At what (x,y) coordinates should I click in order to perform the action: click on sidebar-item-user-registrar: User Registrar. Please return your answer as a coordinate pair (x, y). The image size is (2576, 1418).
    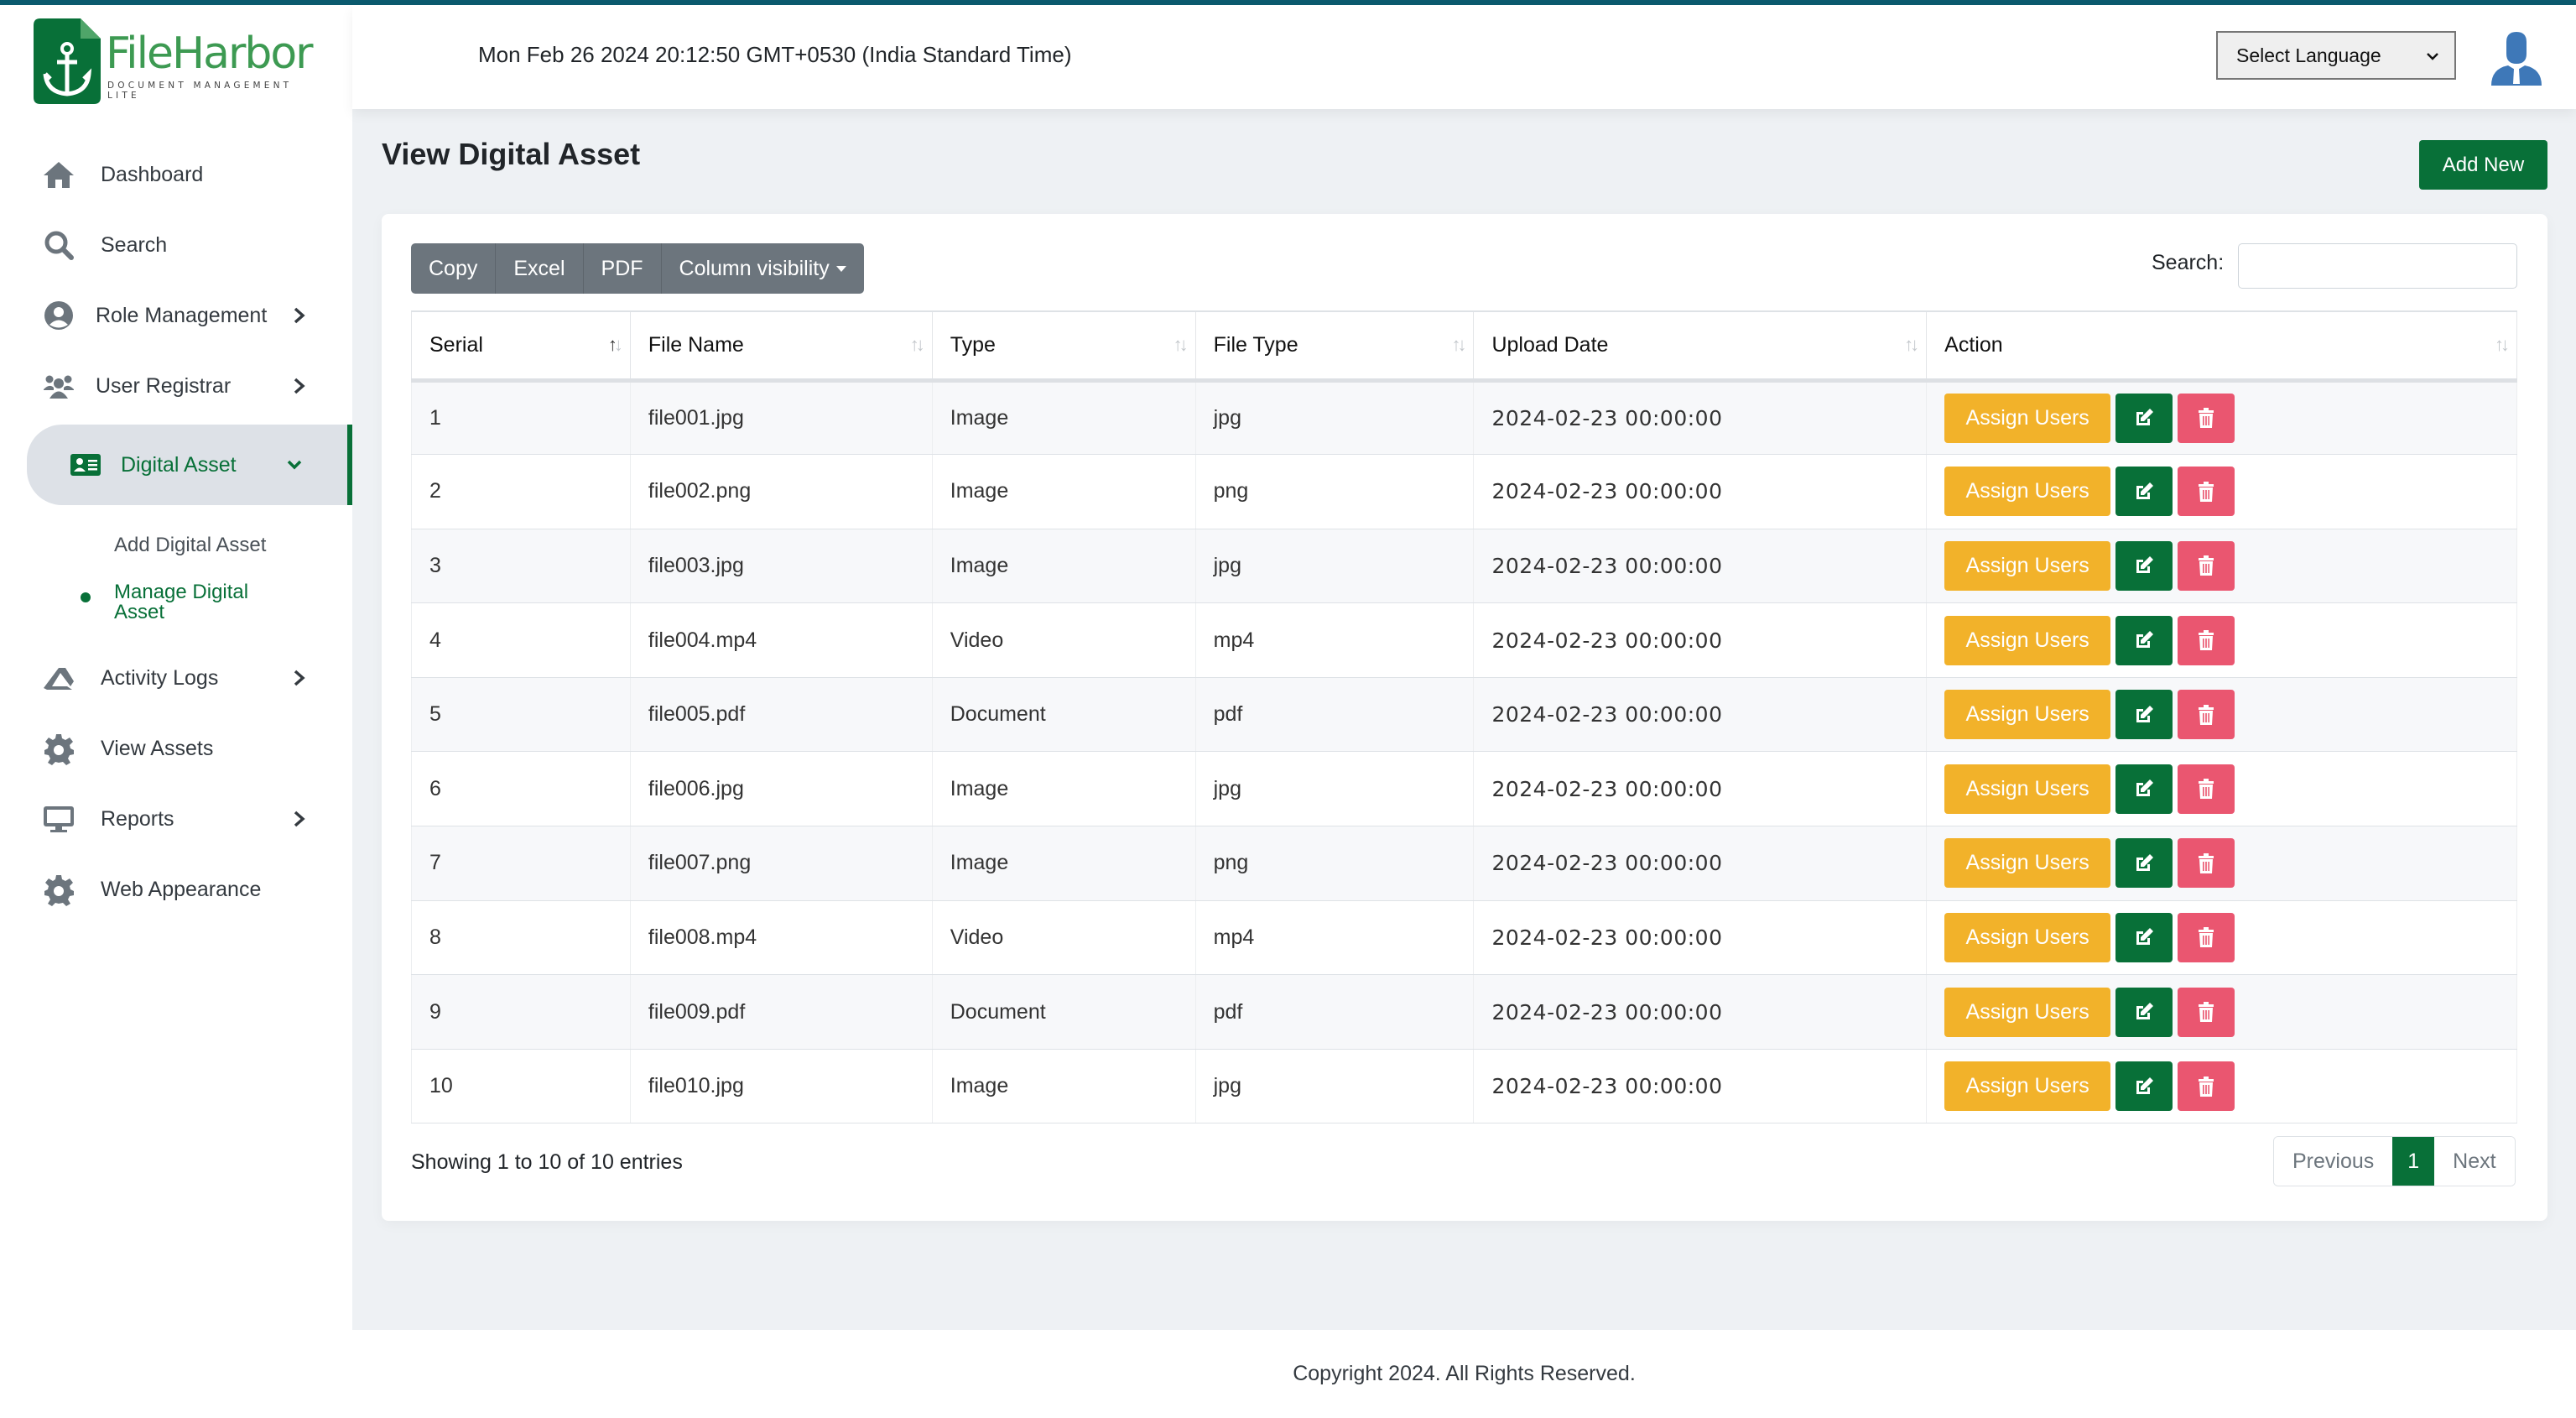
    Looking at the image, I should click on (189, 386).